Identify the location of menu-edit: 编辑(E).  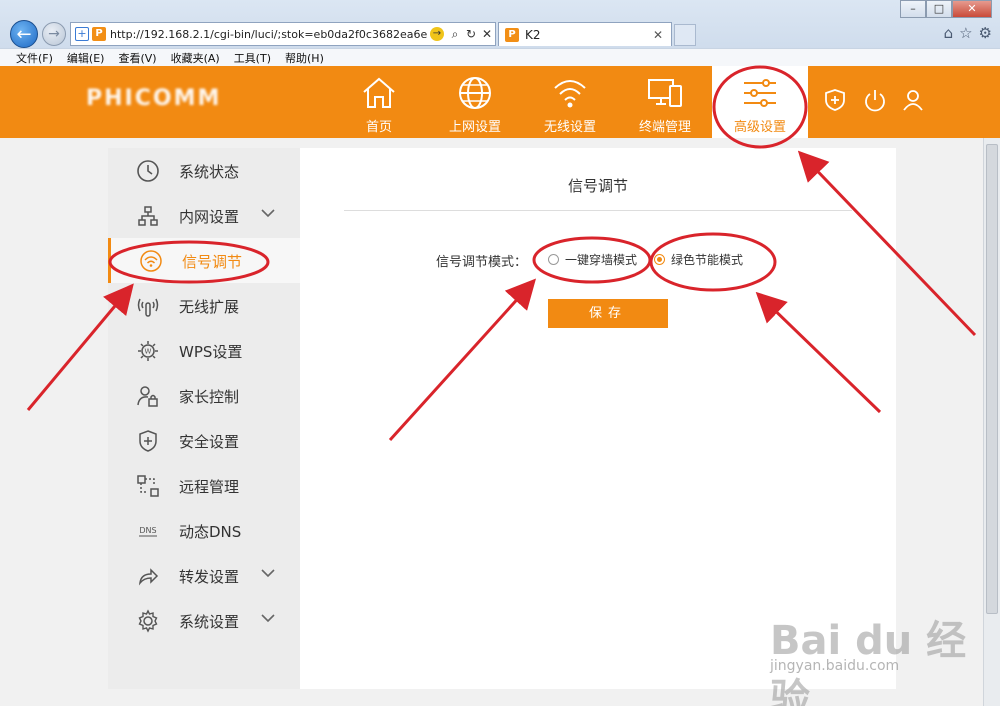
(86, 58).